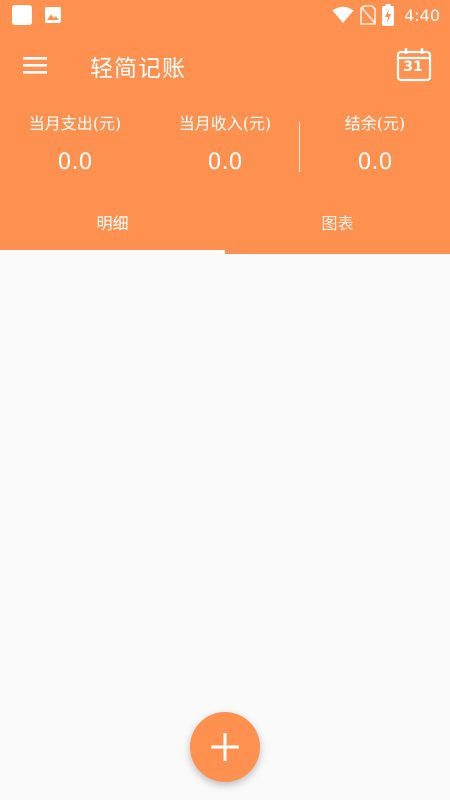 Image resolution: width=450 pixels, height=800 pixels. Describe the element at coordinates (368, 15) in the screenshot. I see `no-sim-icon` at that location.